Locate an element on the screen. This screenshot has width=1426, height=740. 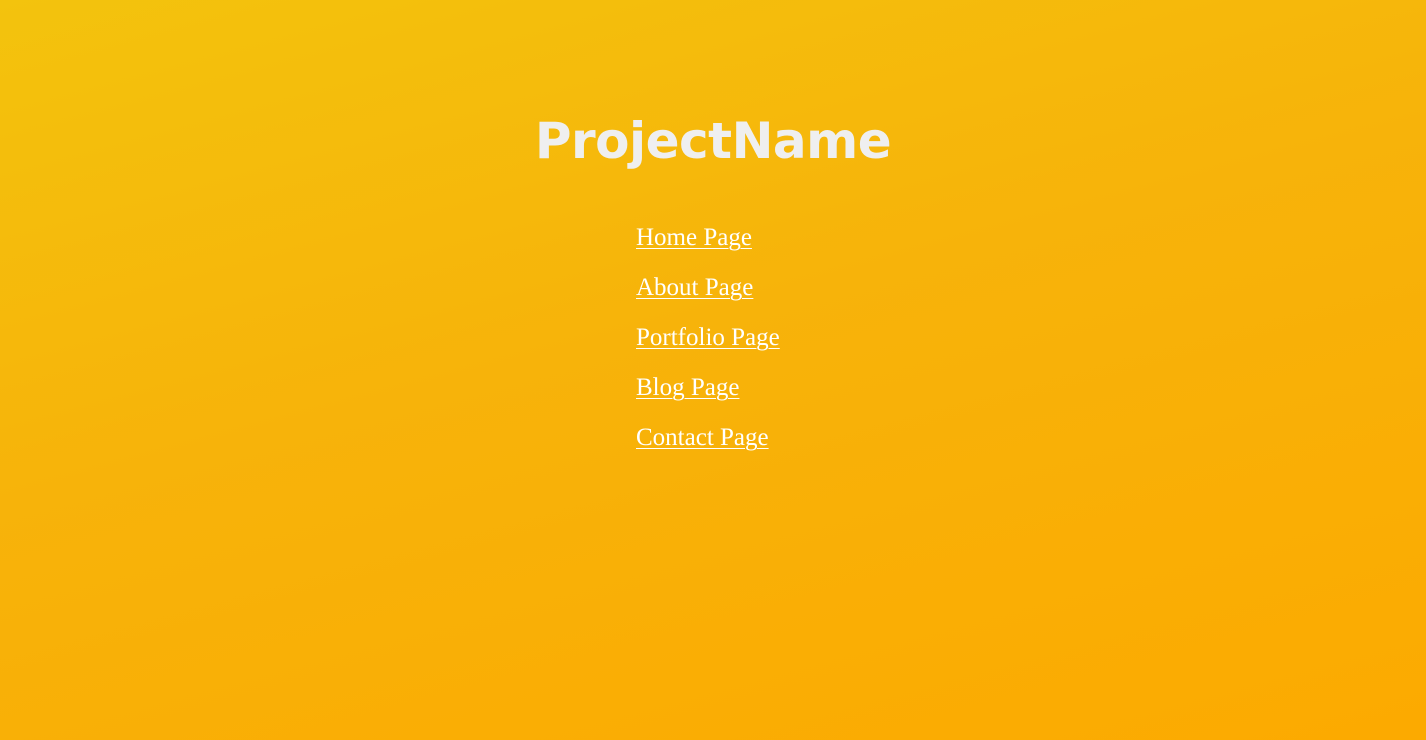
nav-item-contact: Contact Page is located at coordinates (708, 447).